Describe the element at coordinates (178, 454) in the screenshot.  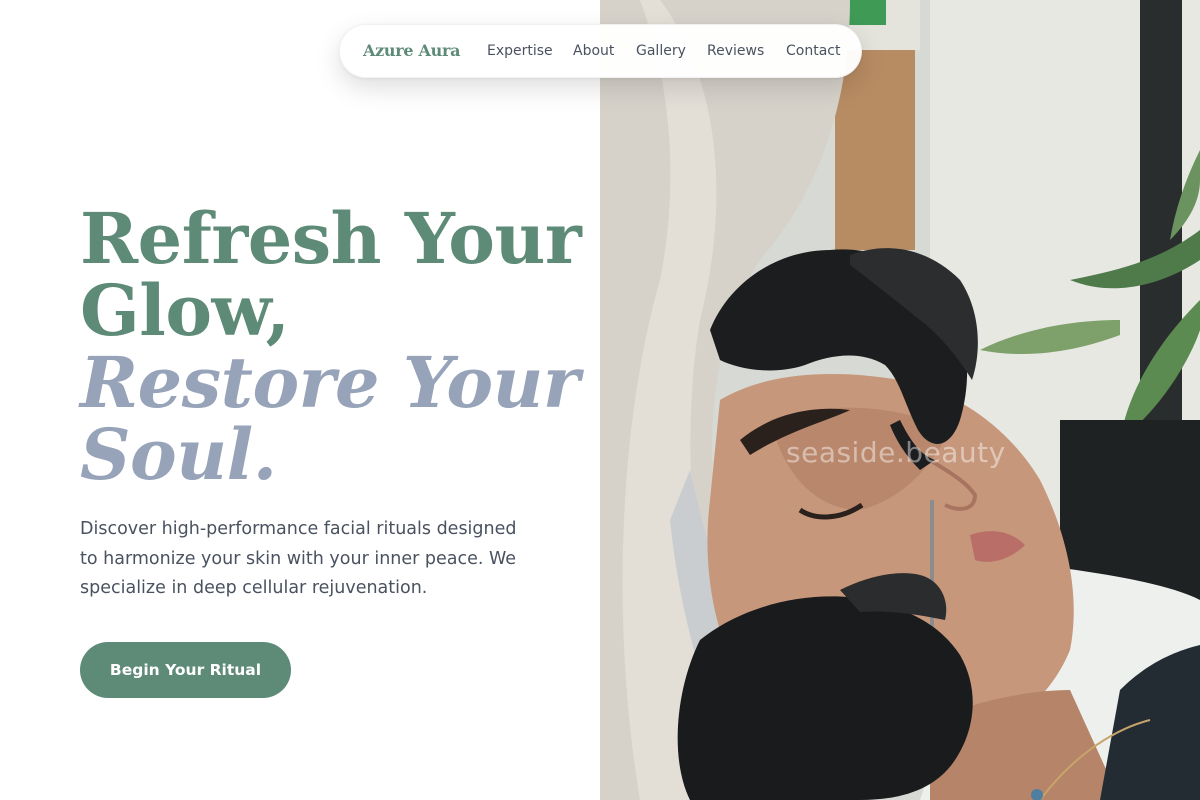
I see `headline-line-4: Soul.` at that location.